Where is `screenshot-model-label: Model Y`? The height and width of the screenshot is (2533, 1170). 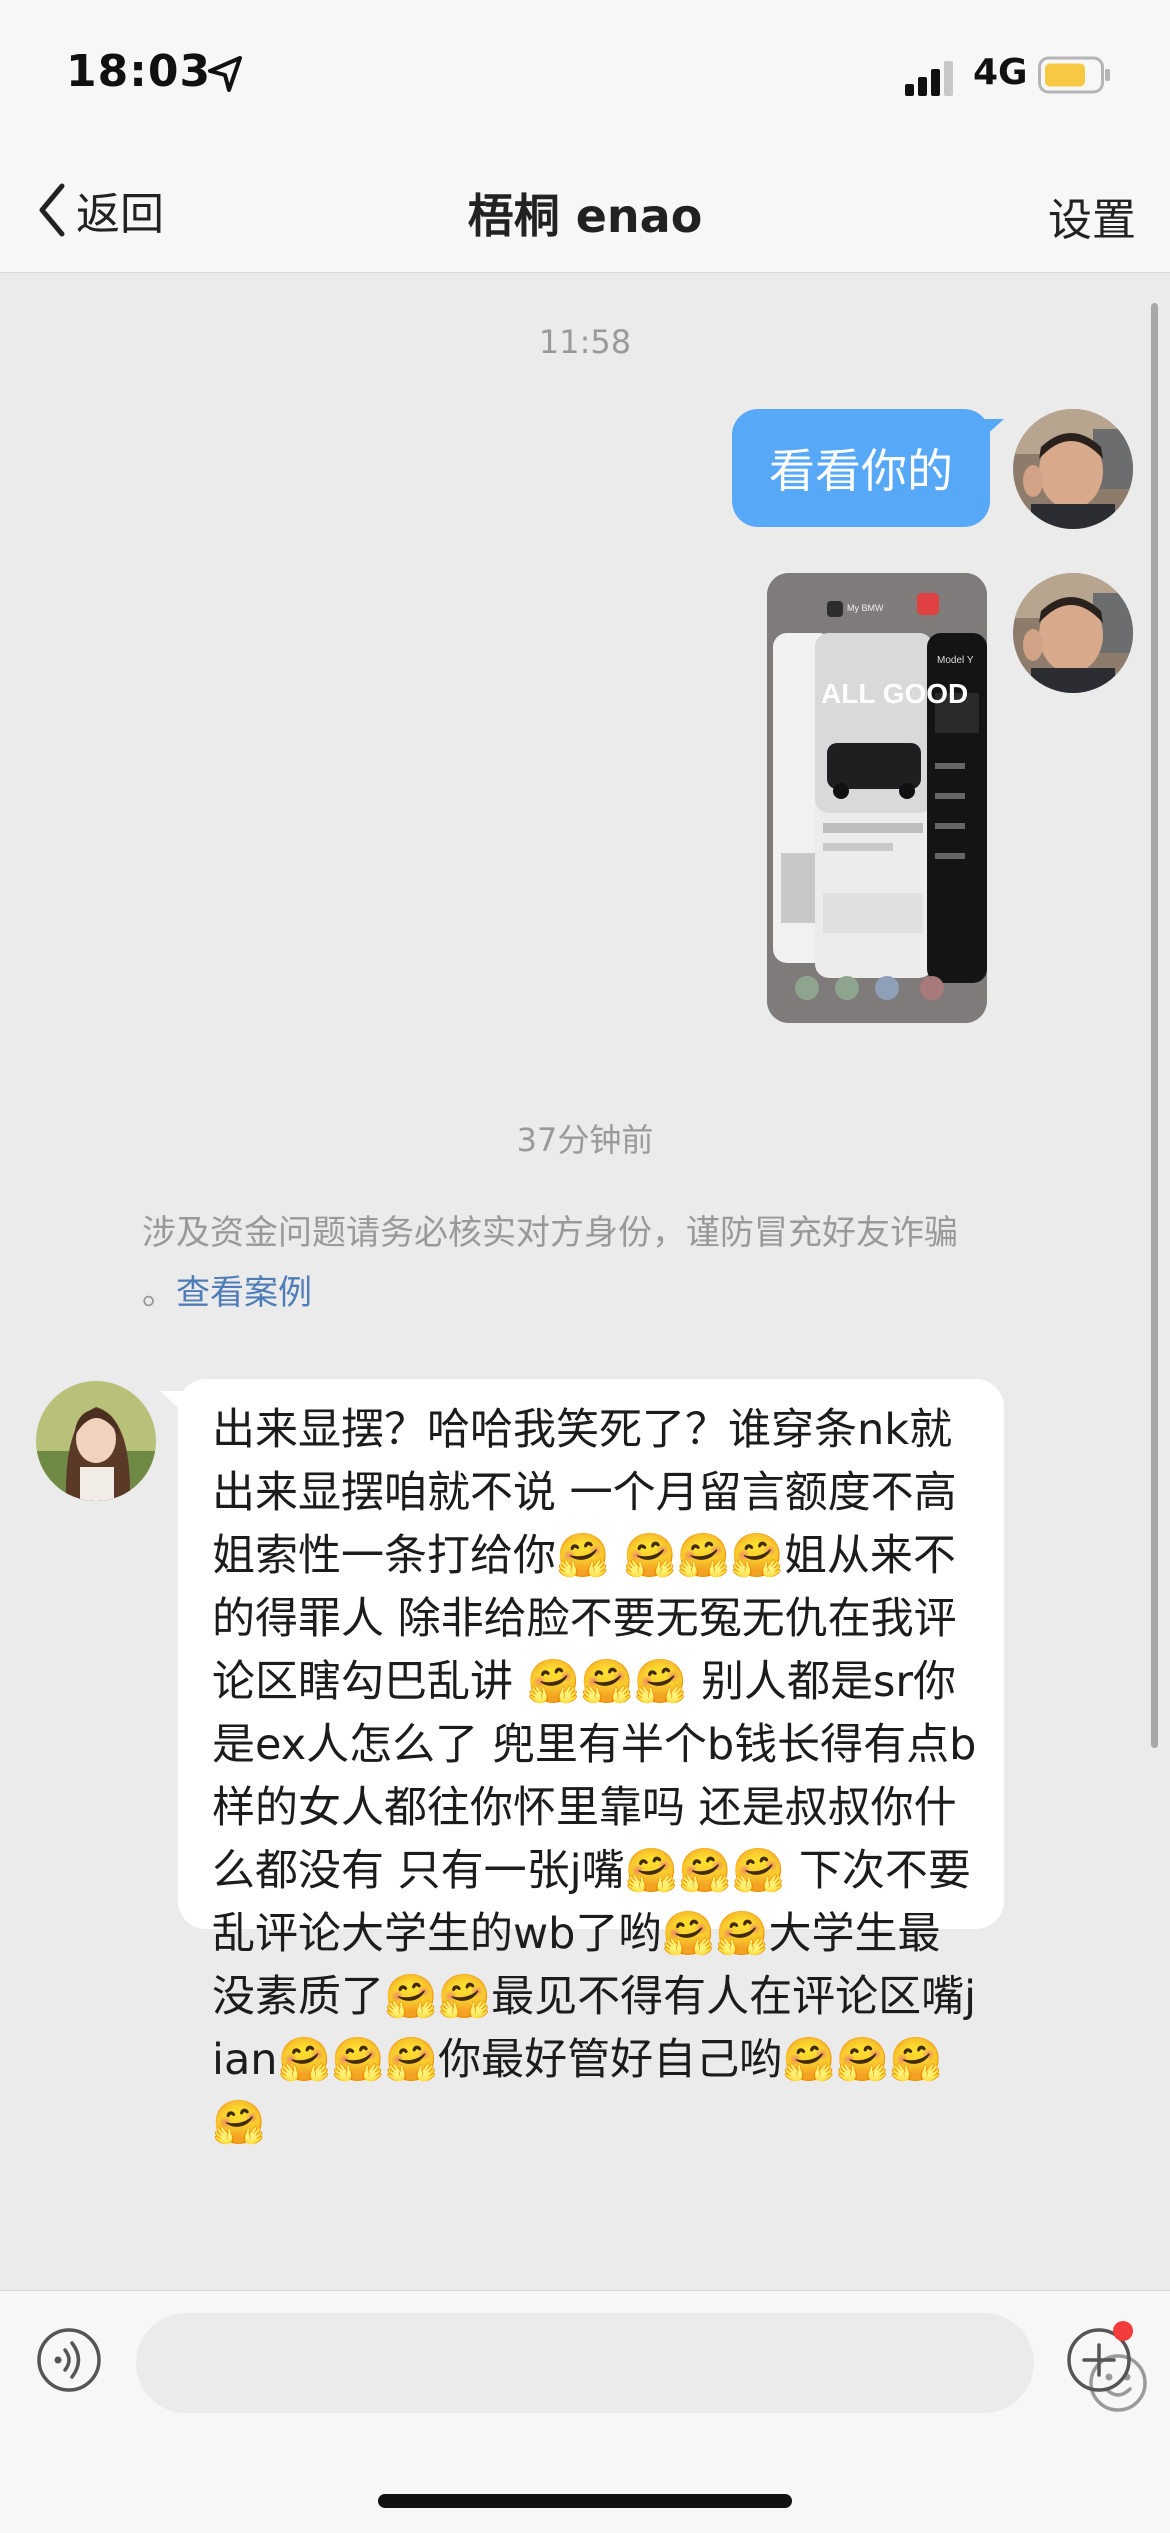 screenshot-model-label: Model Y is located at coordinates (955, 660).